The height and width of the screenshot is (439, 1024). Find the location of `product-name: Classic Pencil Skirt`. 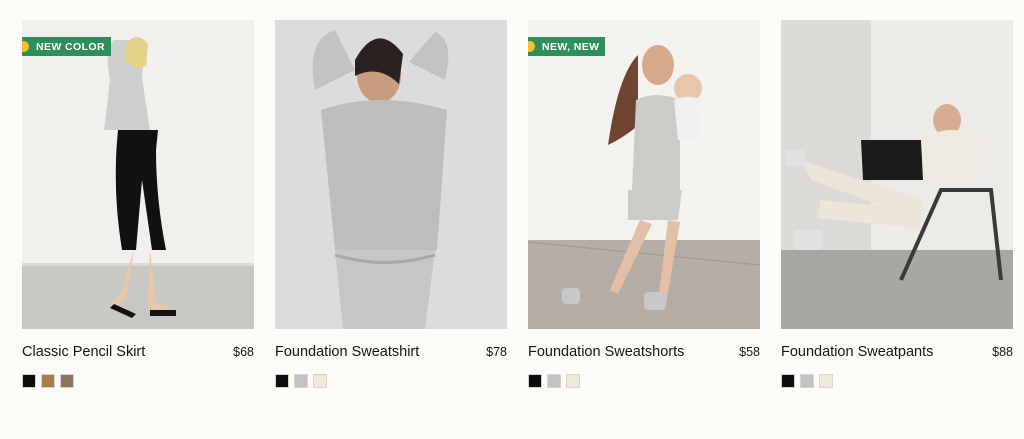

product-name: Classic Pencil Skirt is located at coordinates (83, 352).